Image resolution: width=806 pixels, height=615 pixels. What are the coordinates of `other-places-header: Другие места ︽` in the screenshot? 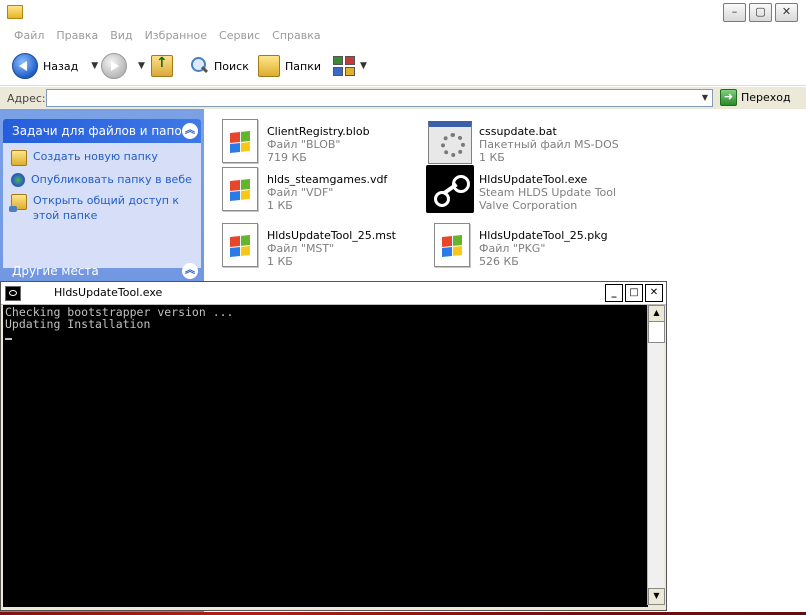 It's located at (102, 271).